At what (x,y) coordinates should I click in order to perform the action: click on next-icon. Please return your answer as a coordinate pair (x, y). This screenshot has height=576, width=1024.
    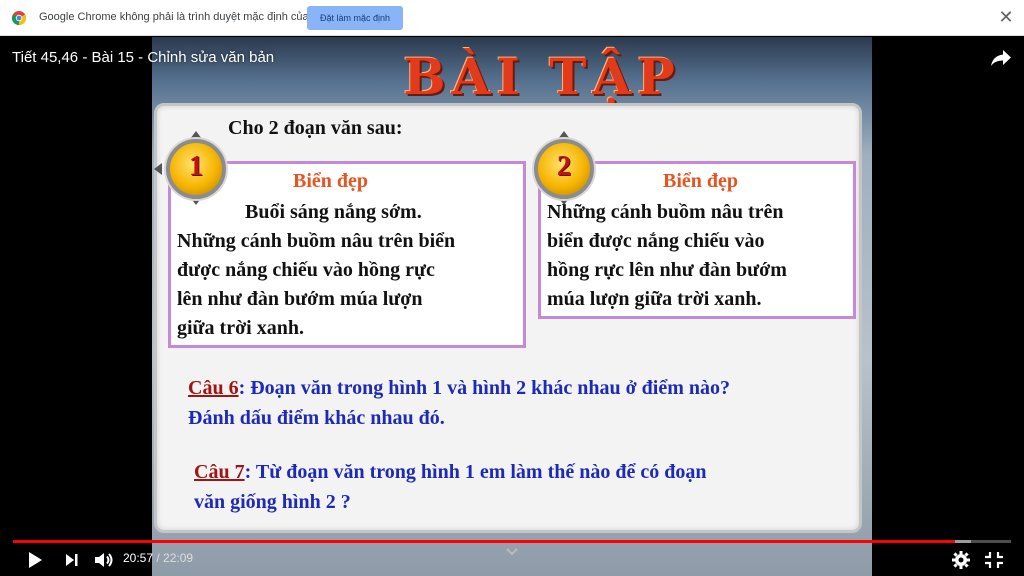
    Looking at the image, I should click on (72, 560).